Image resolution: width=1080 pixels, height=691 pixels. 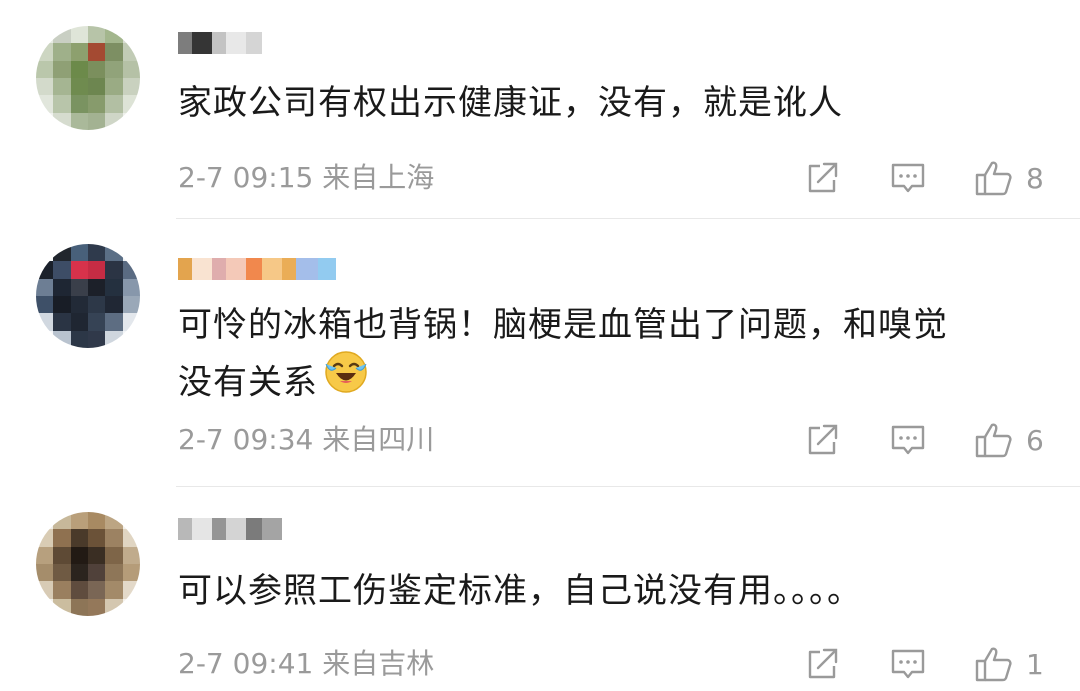 What do you see at coordinates (246, 439) in the screenshot?
I see `comment-time: 2-7 09:34` at bounding box center [246, 439].